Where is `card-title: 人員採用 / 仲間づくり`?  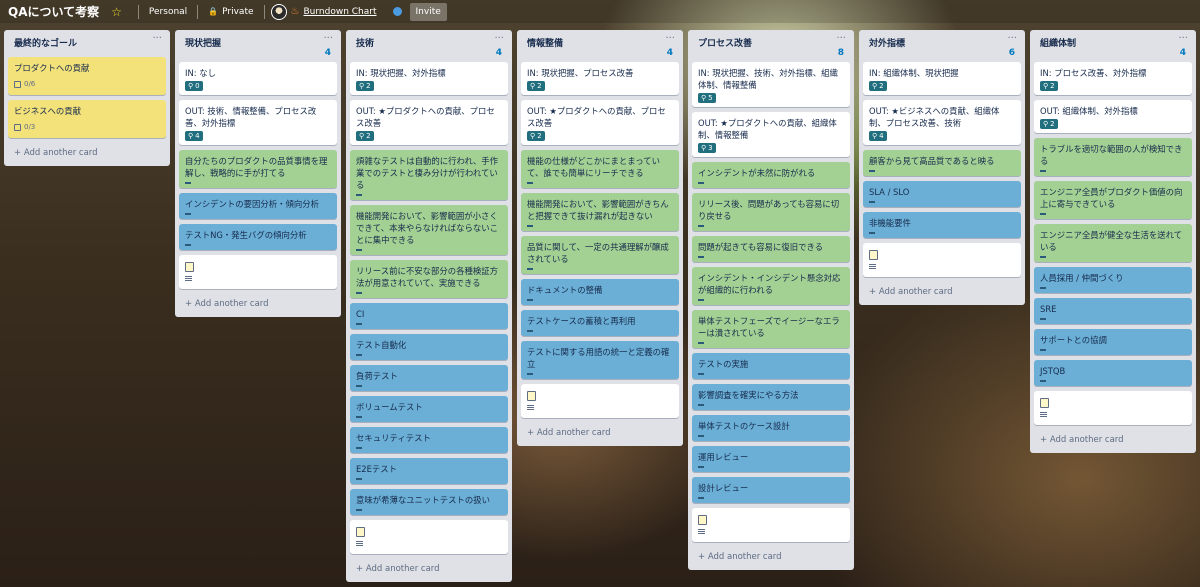 card-title: 人員採用 / 仲間づくり is located at coordinates (1082, 278).